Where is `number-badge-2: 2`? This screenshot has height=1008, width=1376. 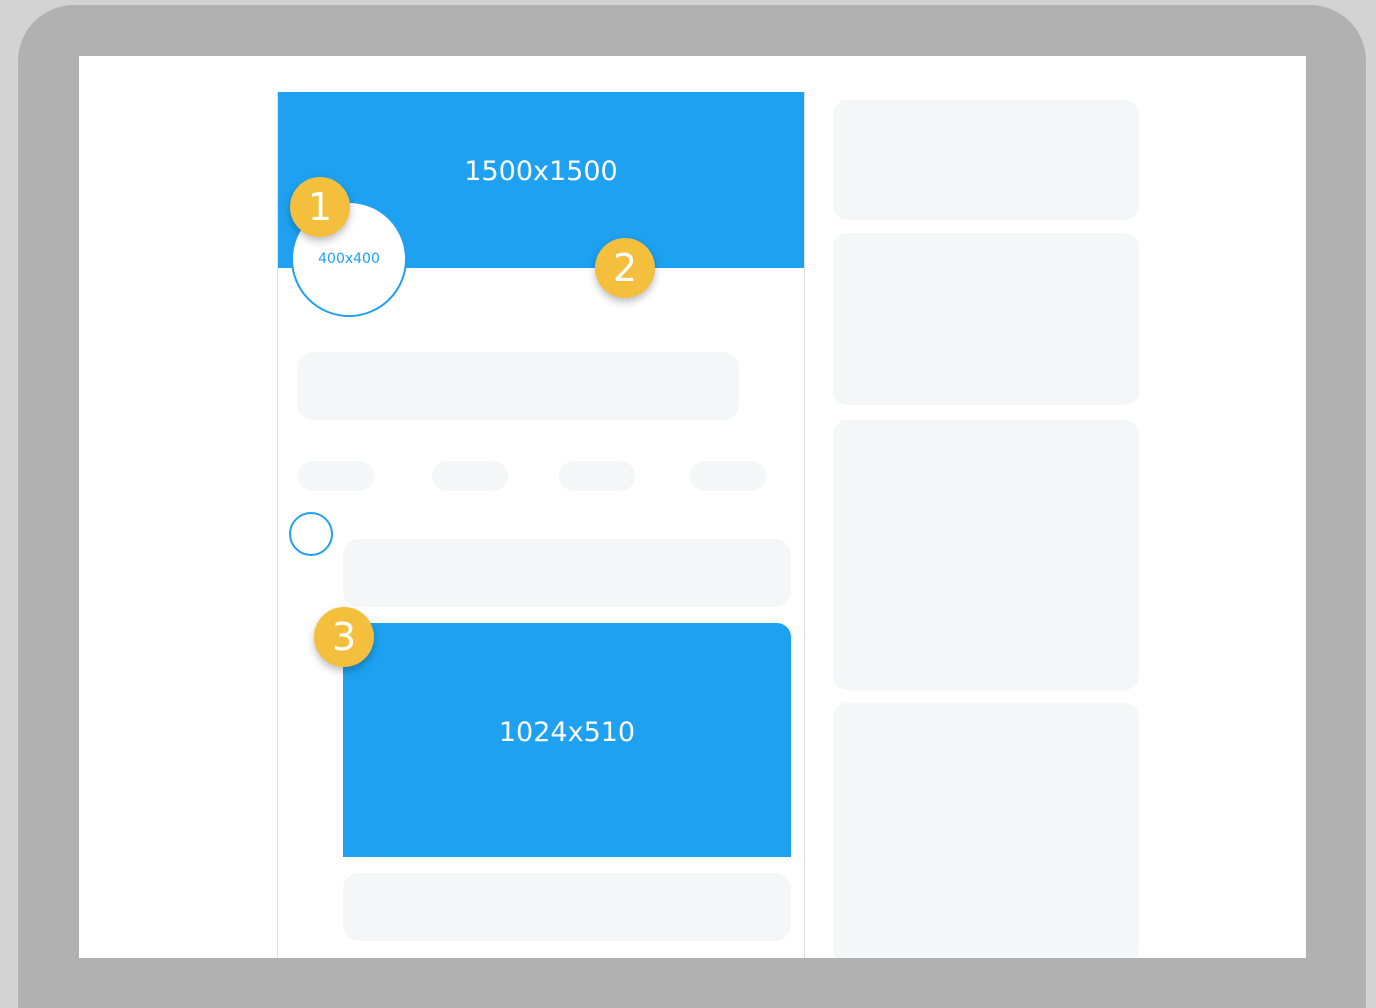
number-badge-2: 2 is located at coordinates (625, 268).